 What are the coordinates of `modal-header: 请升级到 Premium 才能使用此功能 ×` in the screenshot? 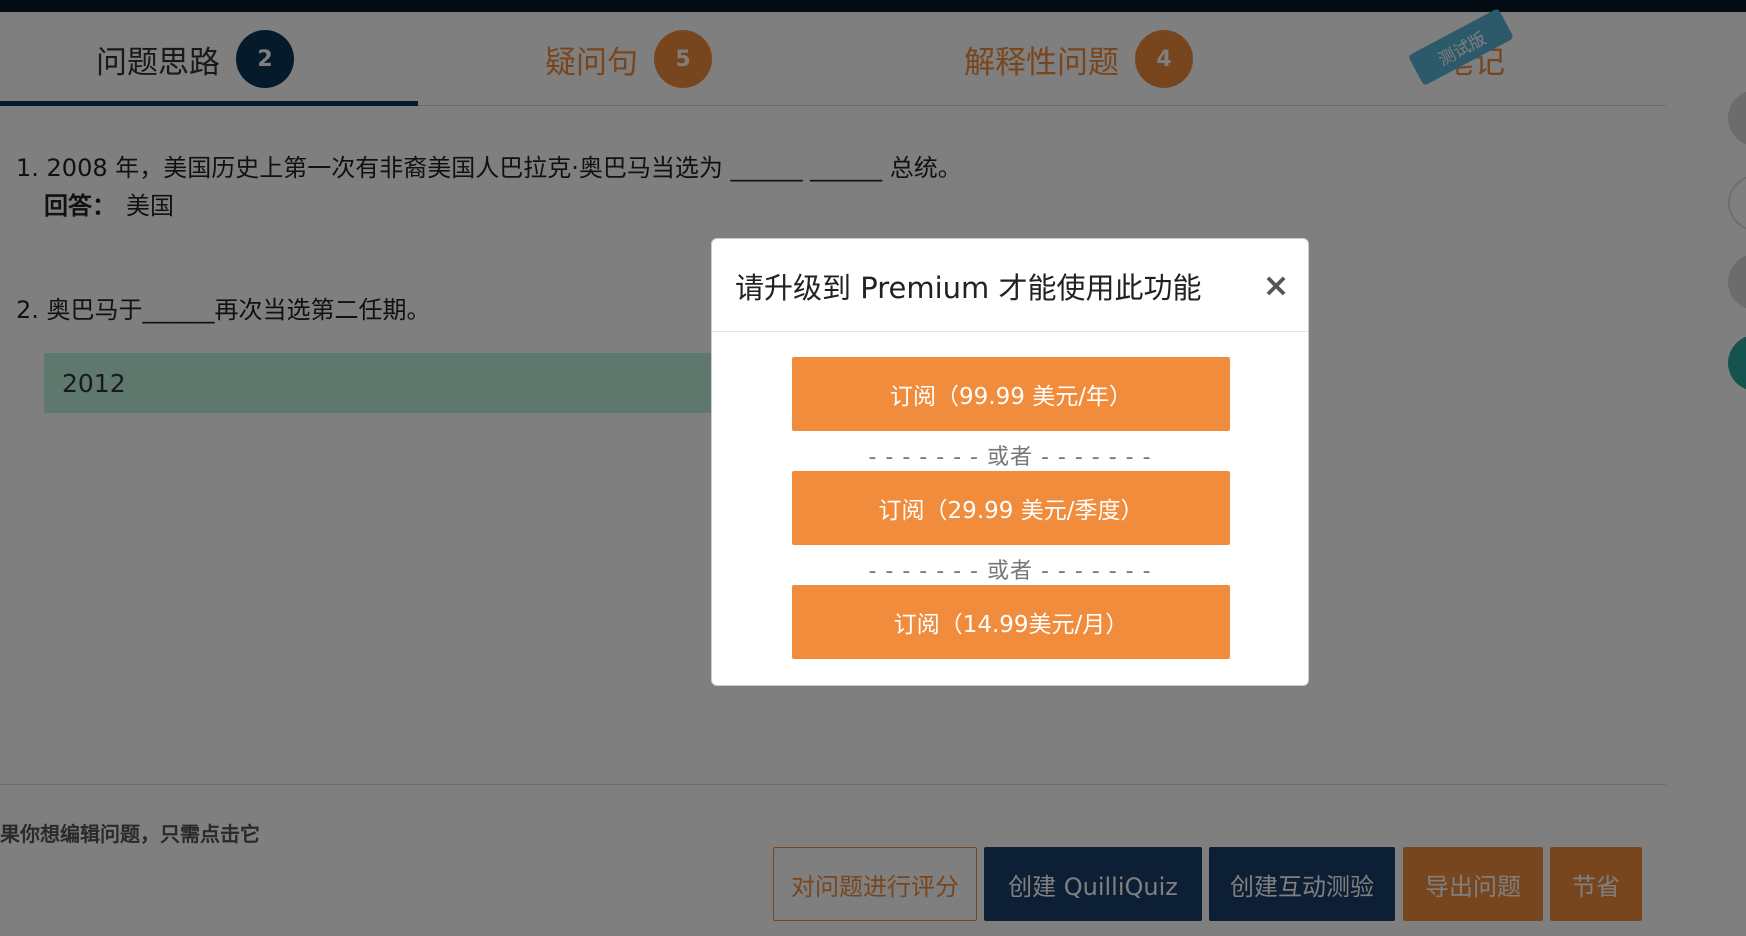 It's located at (1010, 285).